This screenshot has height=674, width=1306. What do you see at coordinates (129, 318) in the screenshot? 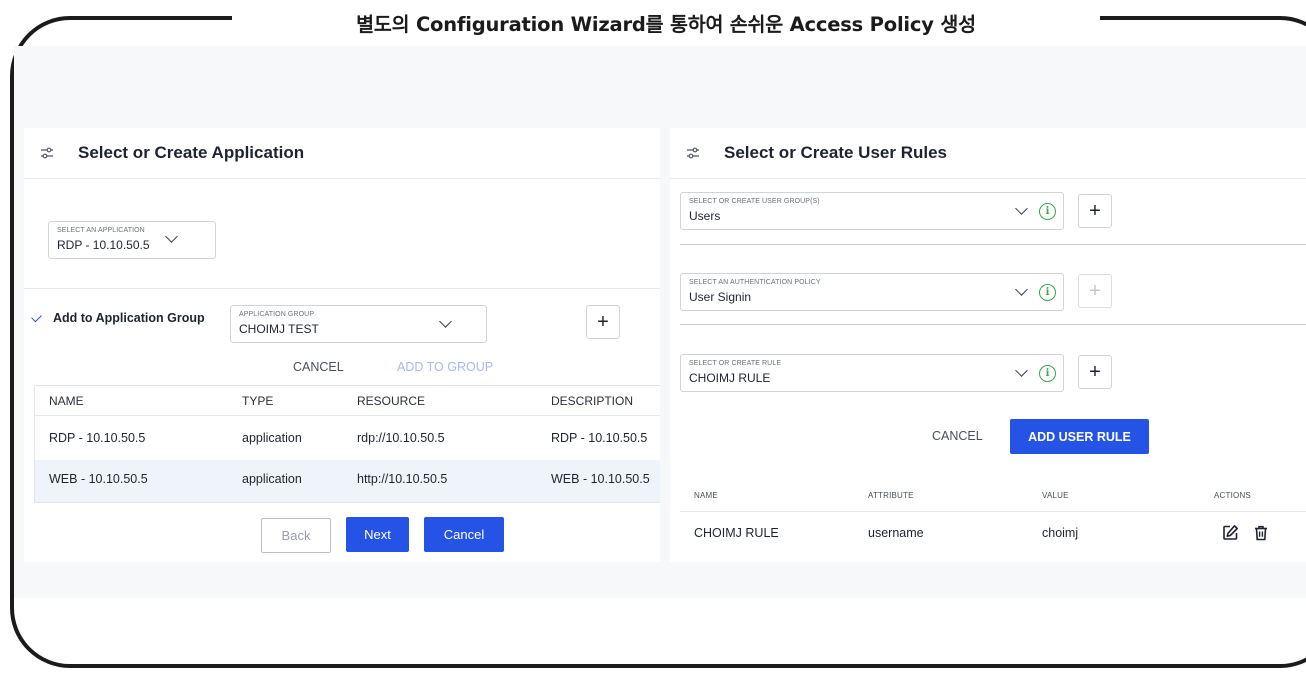
I see `add-to-group-label: Add to Application Group` at bounding box center [129, 318].